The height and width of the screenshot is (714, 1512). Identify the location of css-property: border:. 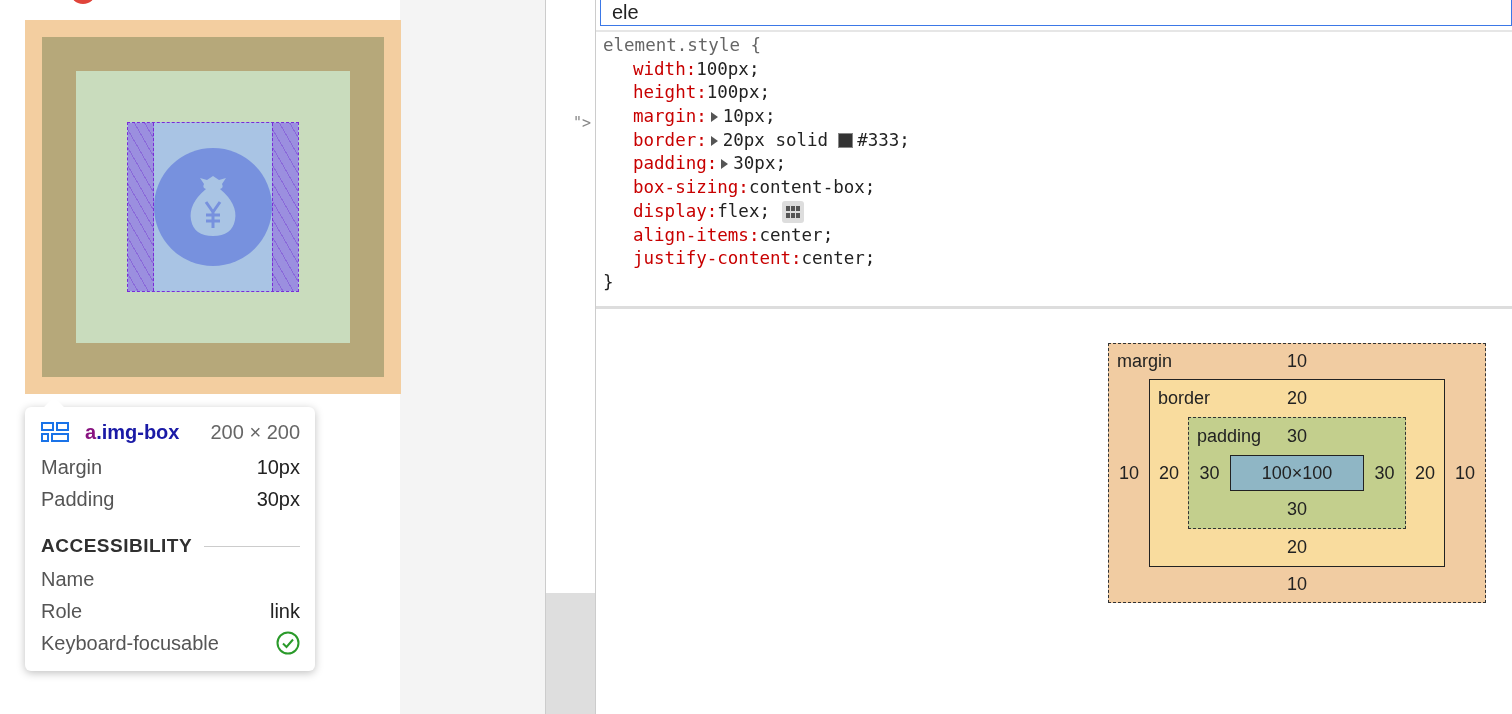
(670, 140).